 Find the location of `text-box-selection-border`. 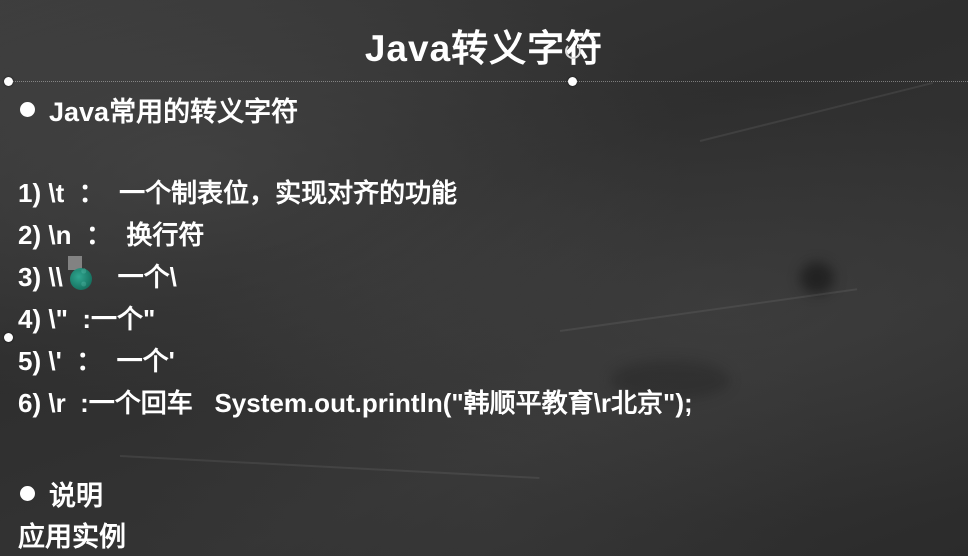

text-box-selection-border is located at coordinates (488, 81).